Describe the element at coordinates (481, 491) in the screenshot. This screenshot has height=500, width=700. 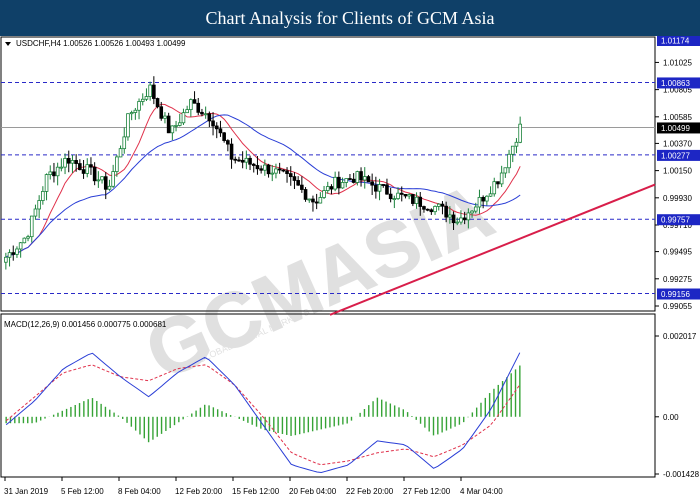
I see `time-tick-label: 4 Mar 04:00` at that location.